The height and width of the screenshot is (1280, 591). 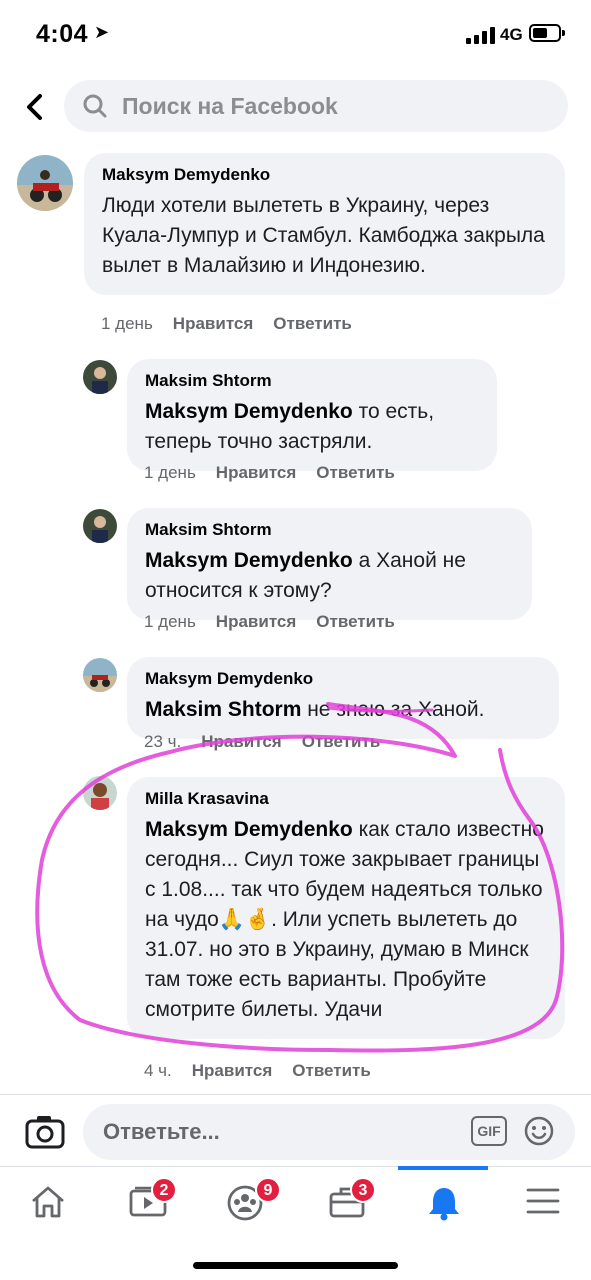 What do you see at coordinates (489, 1131) in the screenshot?
I see `gif-button: GIF` at bounding box center [489, 1131].